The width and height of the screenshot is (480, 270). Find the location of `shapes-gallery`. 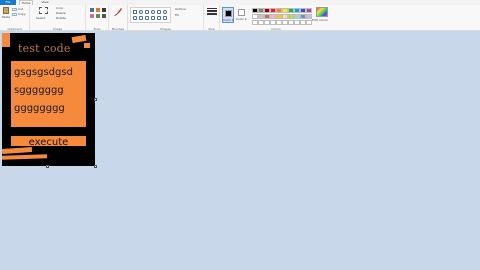

shapes-gallery is located at coordinates (150, 15).